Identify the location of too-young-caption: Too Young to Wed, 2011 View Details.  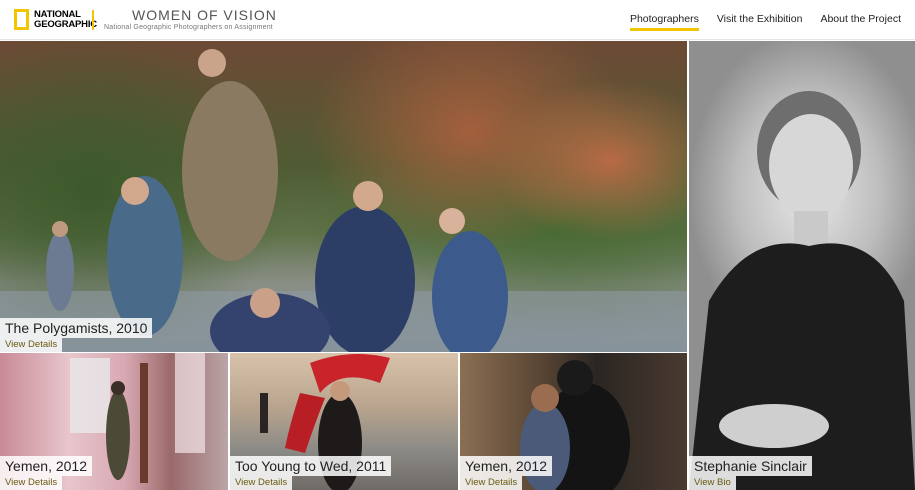
(311, 473).